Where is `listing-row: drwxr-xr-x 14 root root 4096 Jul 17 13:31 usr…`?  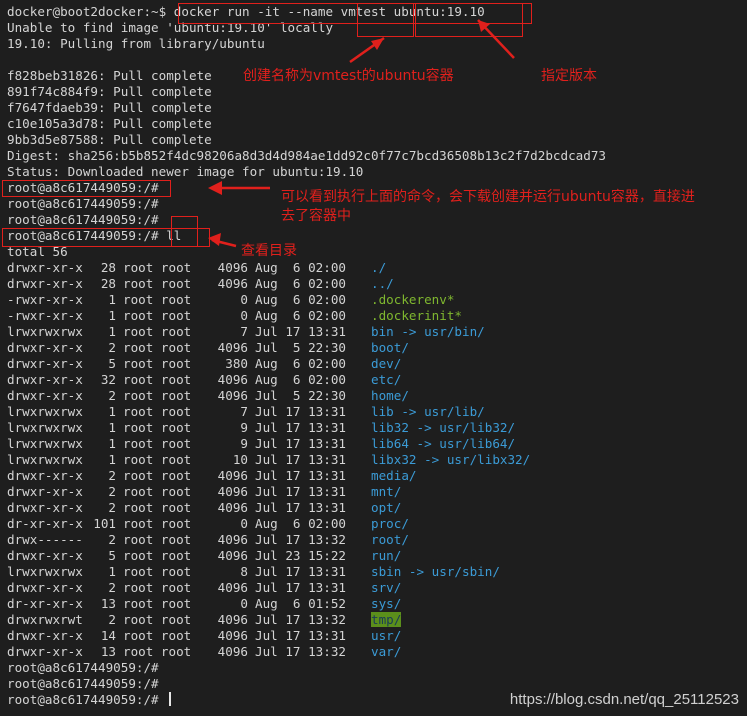
listing-row: drwxr-xr-x 14 root root 4096 Jul 17 13:31 usr… is located at coordinates (204, 636).